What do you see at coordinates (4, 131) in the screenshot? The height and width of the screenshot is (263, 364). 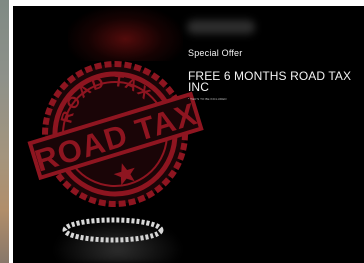 I see `previous-slide-strip` at bounding box center [4, 131].